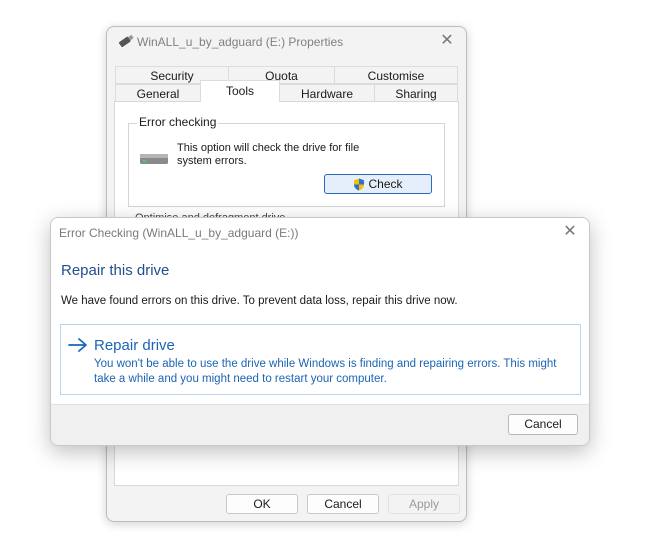  Describe the element at coordinates (343, 504) in the screenshot. I see `cancel-button: Cancel` at that location.